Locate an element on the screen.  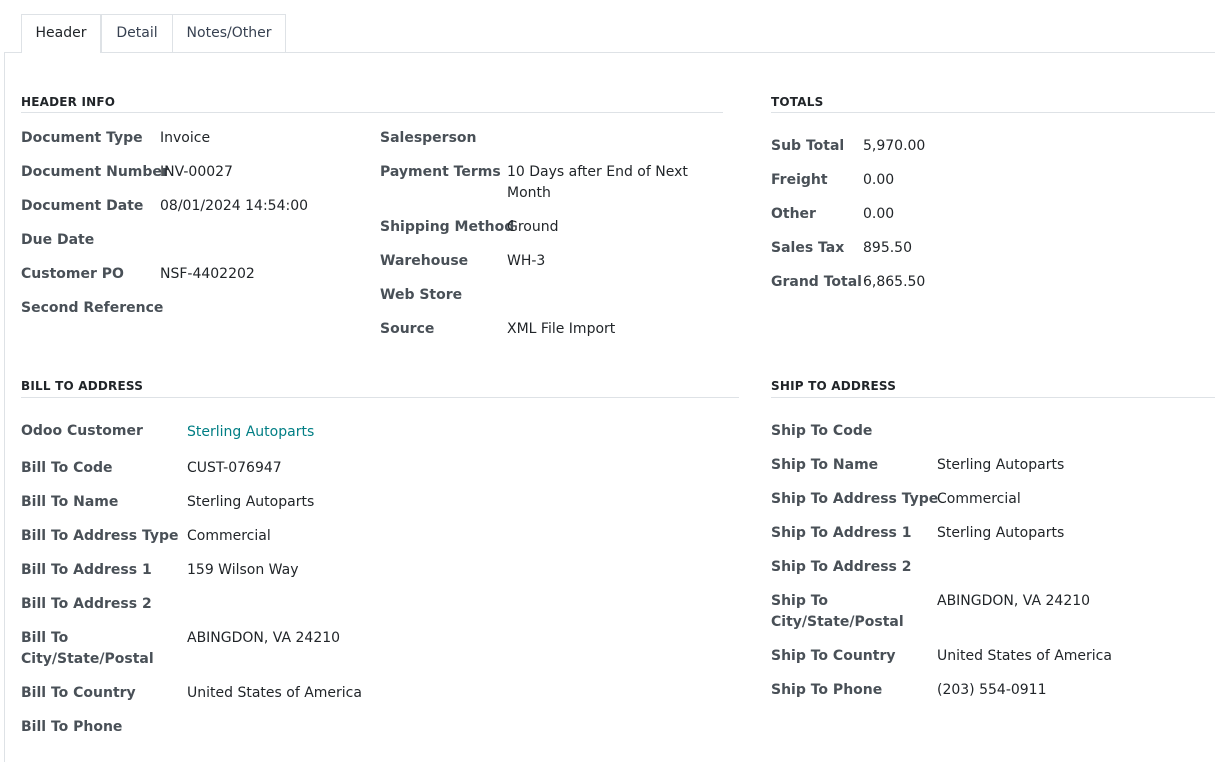
bill-to-city-label-line1: Bill To is located at coordinates (45, 638).